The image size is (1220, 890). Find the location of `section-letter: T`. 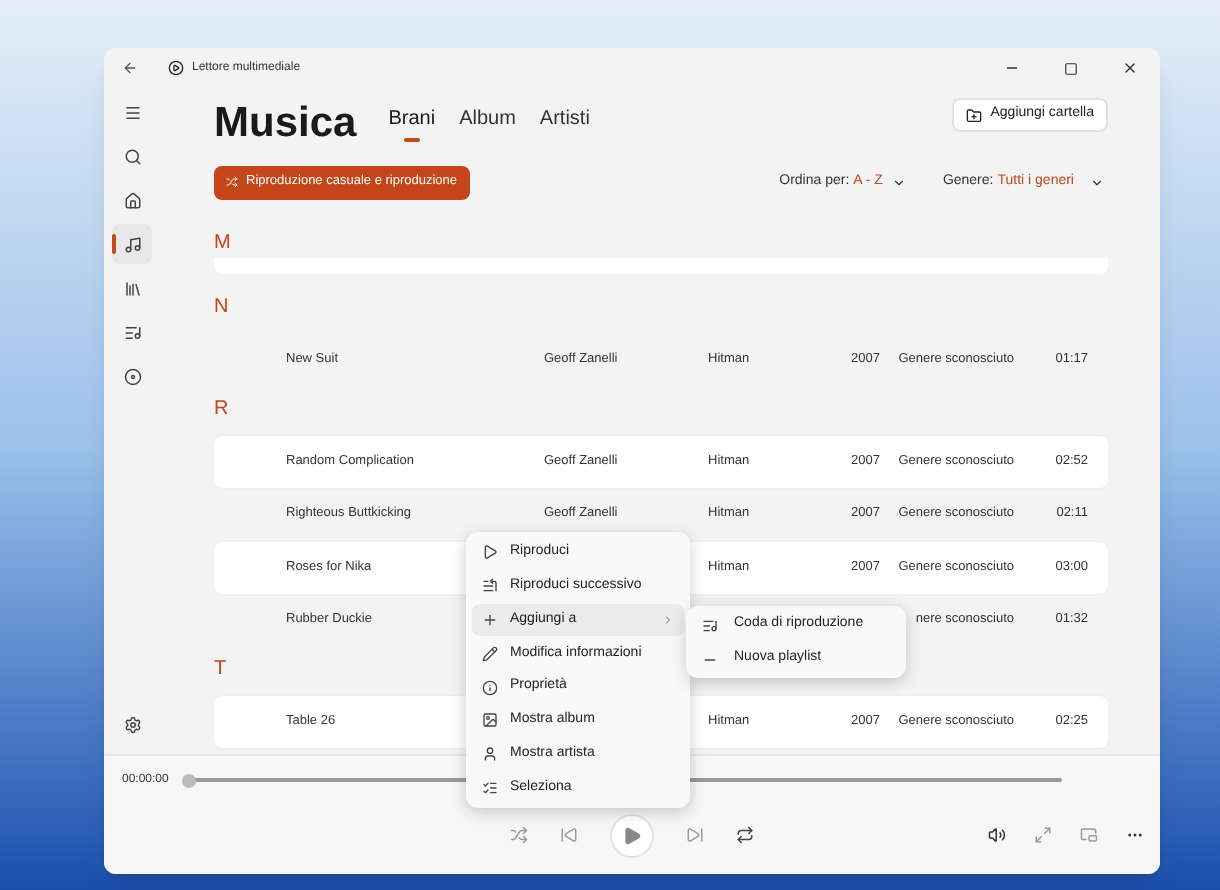

section-letter: T is located at coordinates (220, 670).